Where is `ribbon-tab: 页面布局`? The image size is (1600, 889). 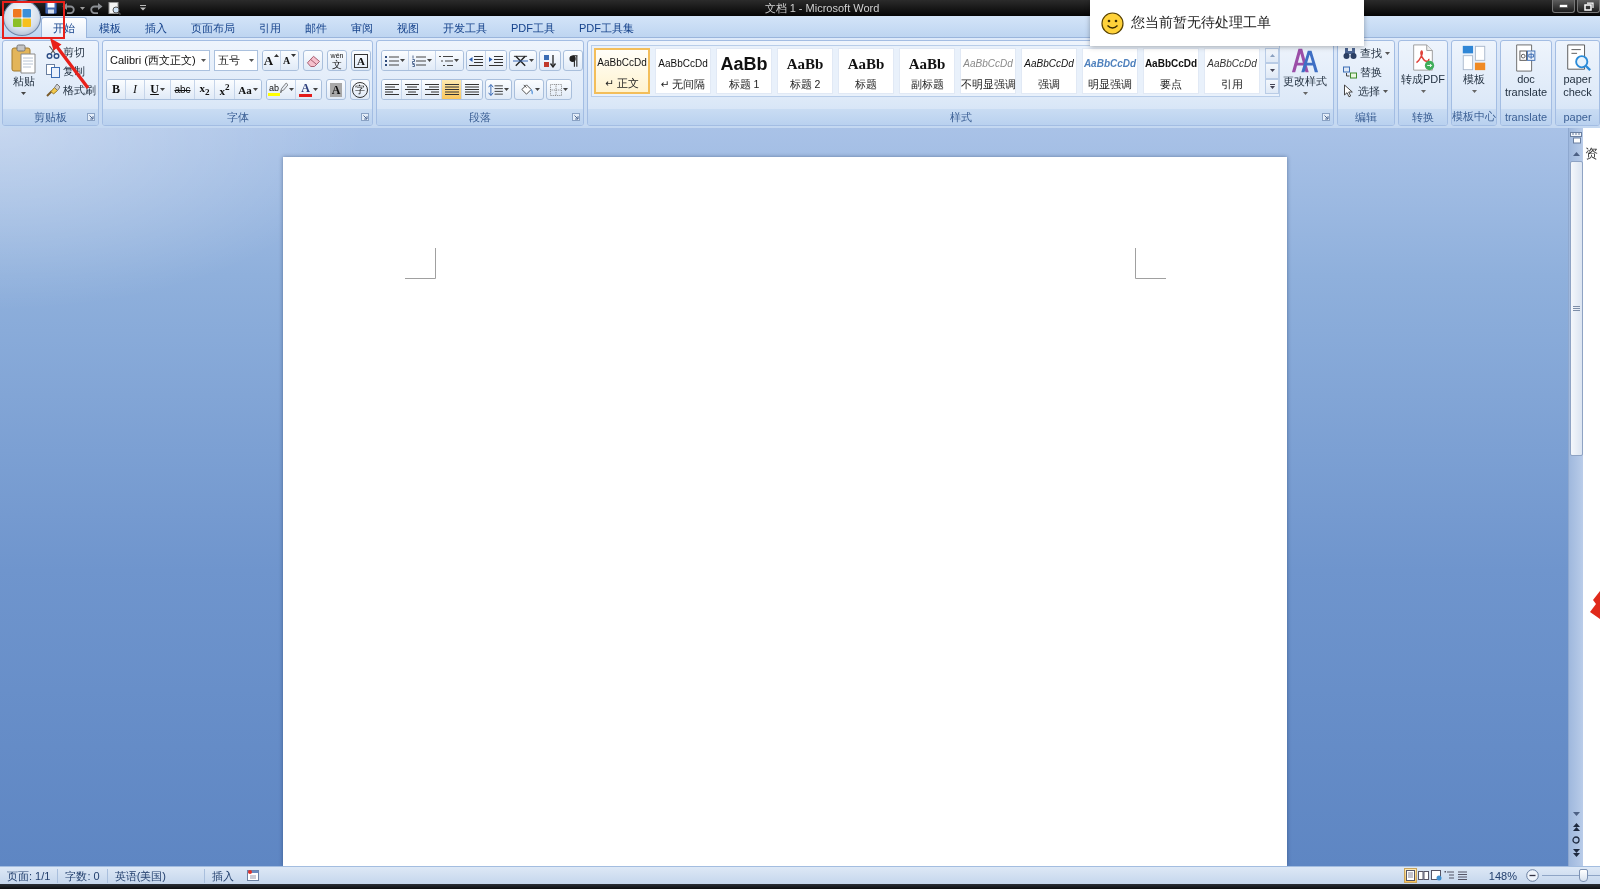 ribbon-tab: 页面布局 is located at coordinates (213, 27).